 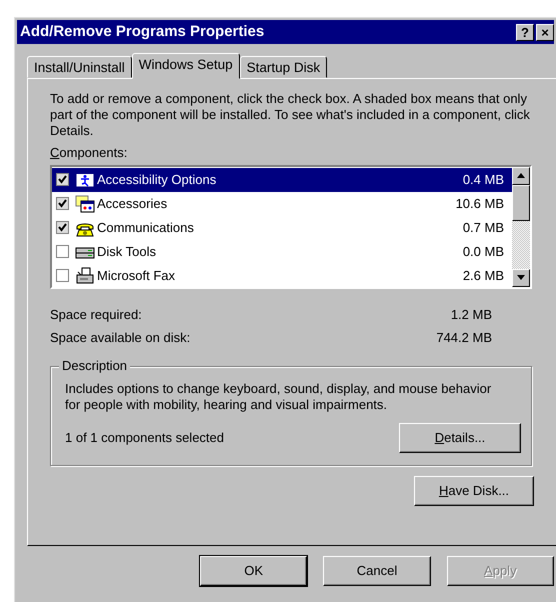 I want to click on component-size: 10.6 MB, so click(x=480, y=203).